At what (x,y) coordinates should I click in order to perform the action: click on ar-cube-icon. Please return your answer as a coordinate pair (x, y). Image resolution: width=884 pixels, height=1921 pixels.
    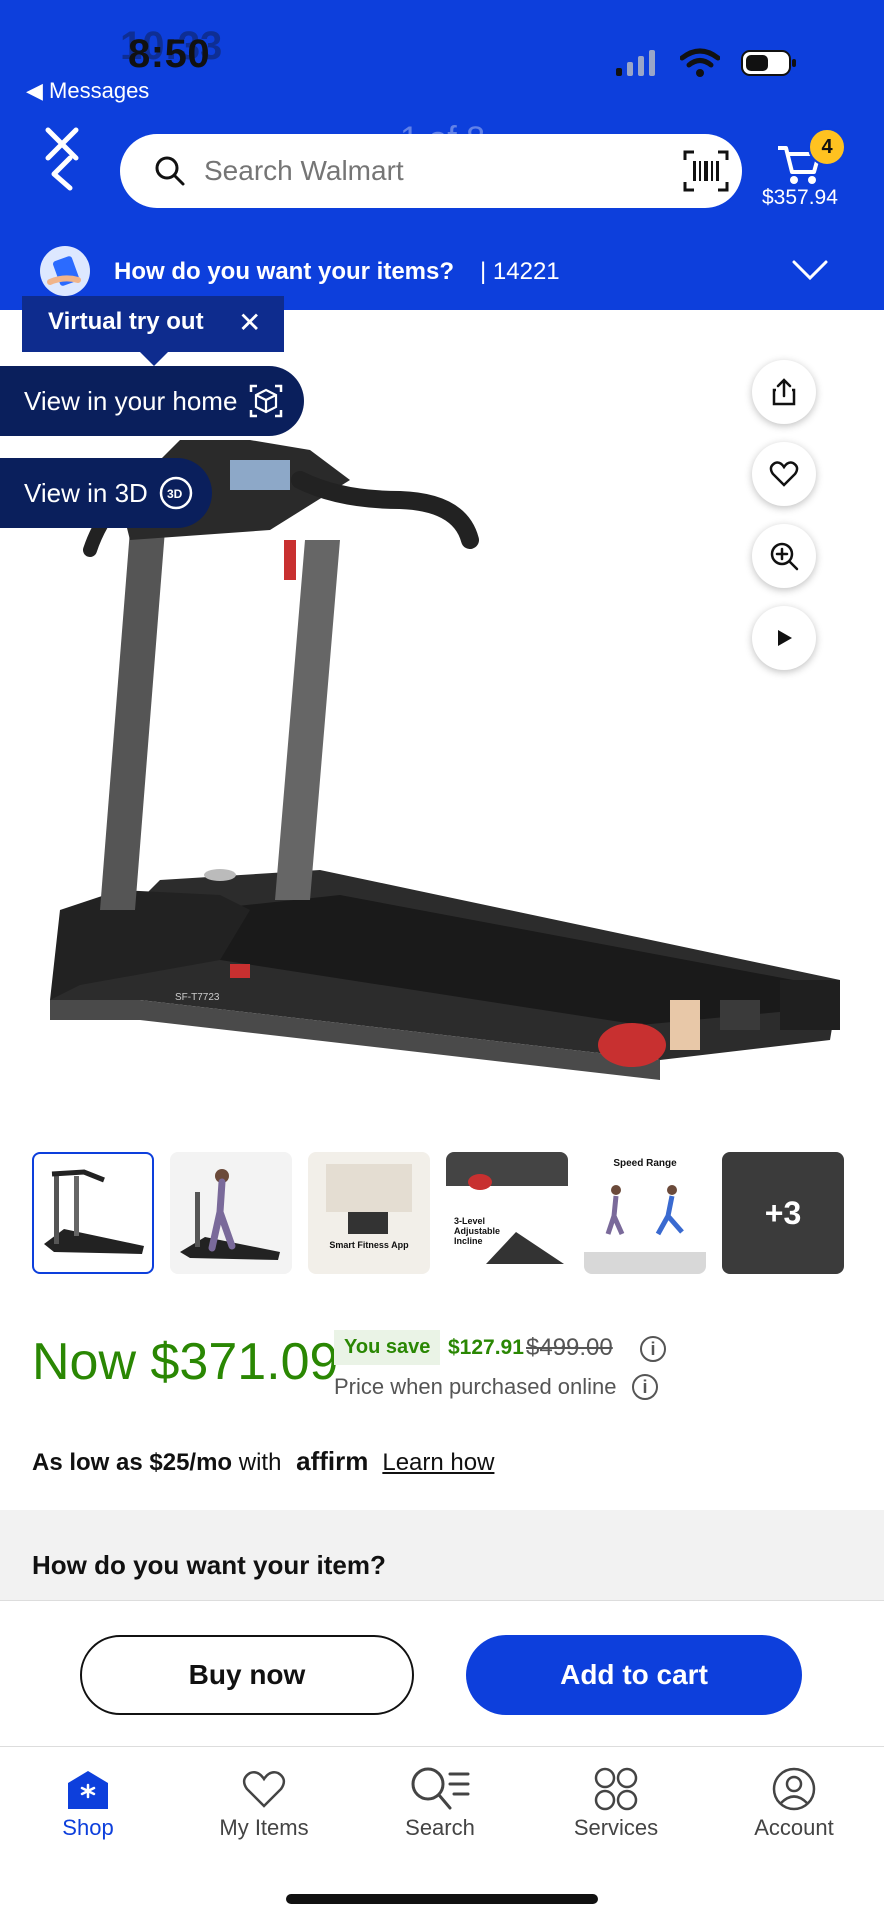
    Looking at the image, I should click on (266, 401).